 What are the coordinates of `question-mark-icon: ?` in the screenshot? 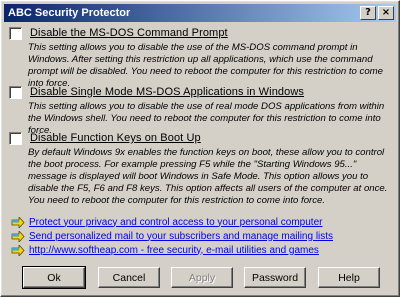 It's located at (368, 12).